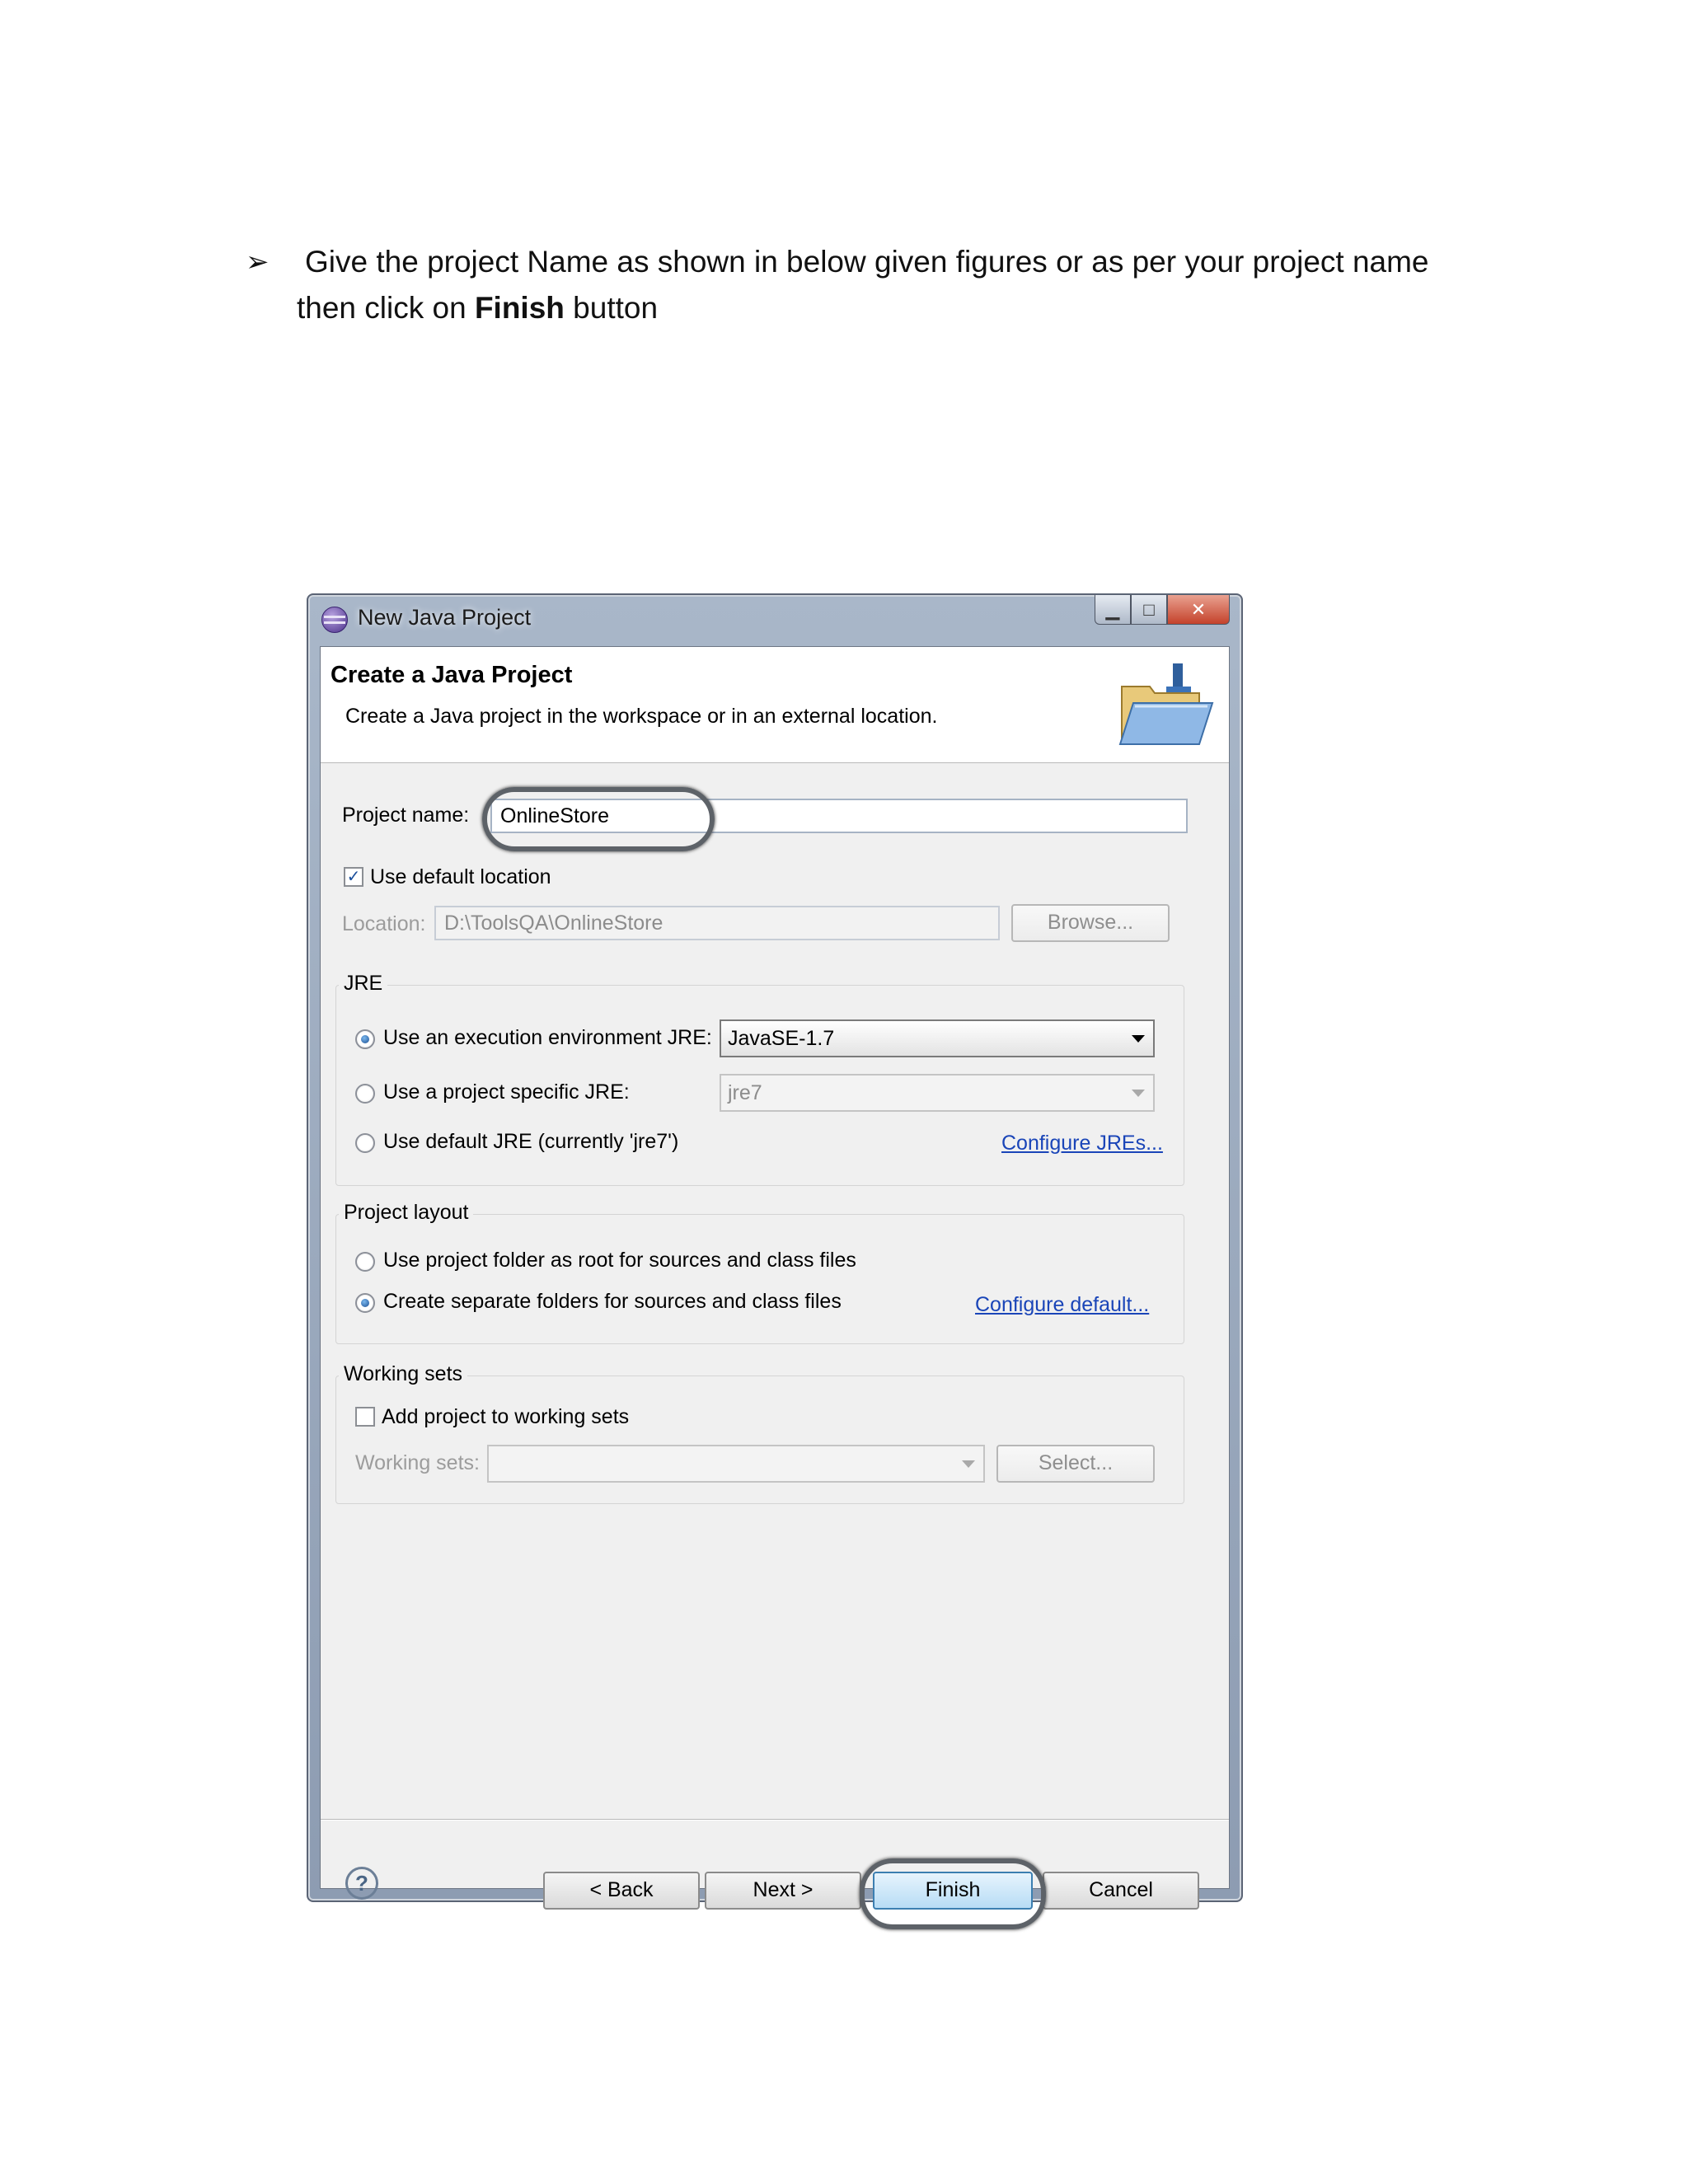  I want to click on project-name-label: Project name:, so click(406, 815).